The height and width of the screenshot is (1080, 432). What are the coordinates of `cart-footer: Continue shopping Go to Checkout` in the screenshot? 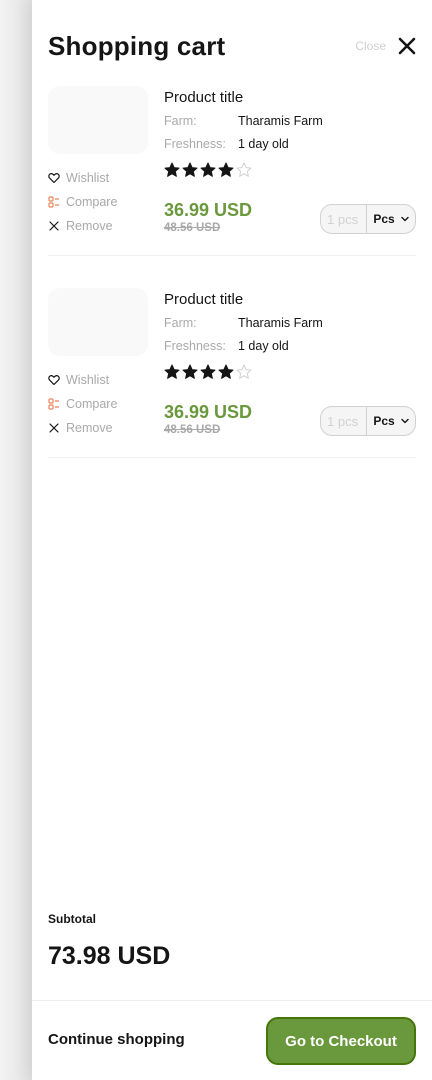 It's located at (232, 1040).